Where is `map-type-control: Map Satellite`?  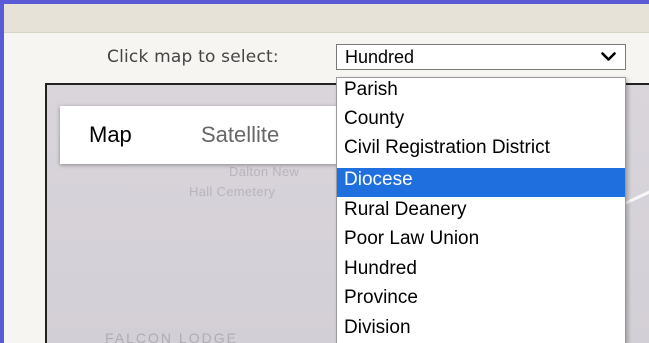 map-type-control: Map Satellite is located at coordinates (205, 135).